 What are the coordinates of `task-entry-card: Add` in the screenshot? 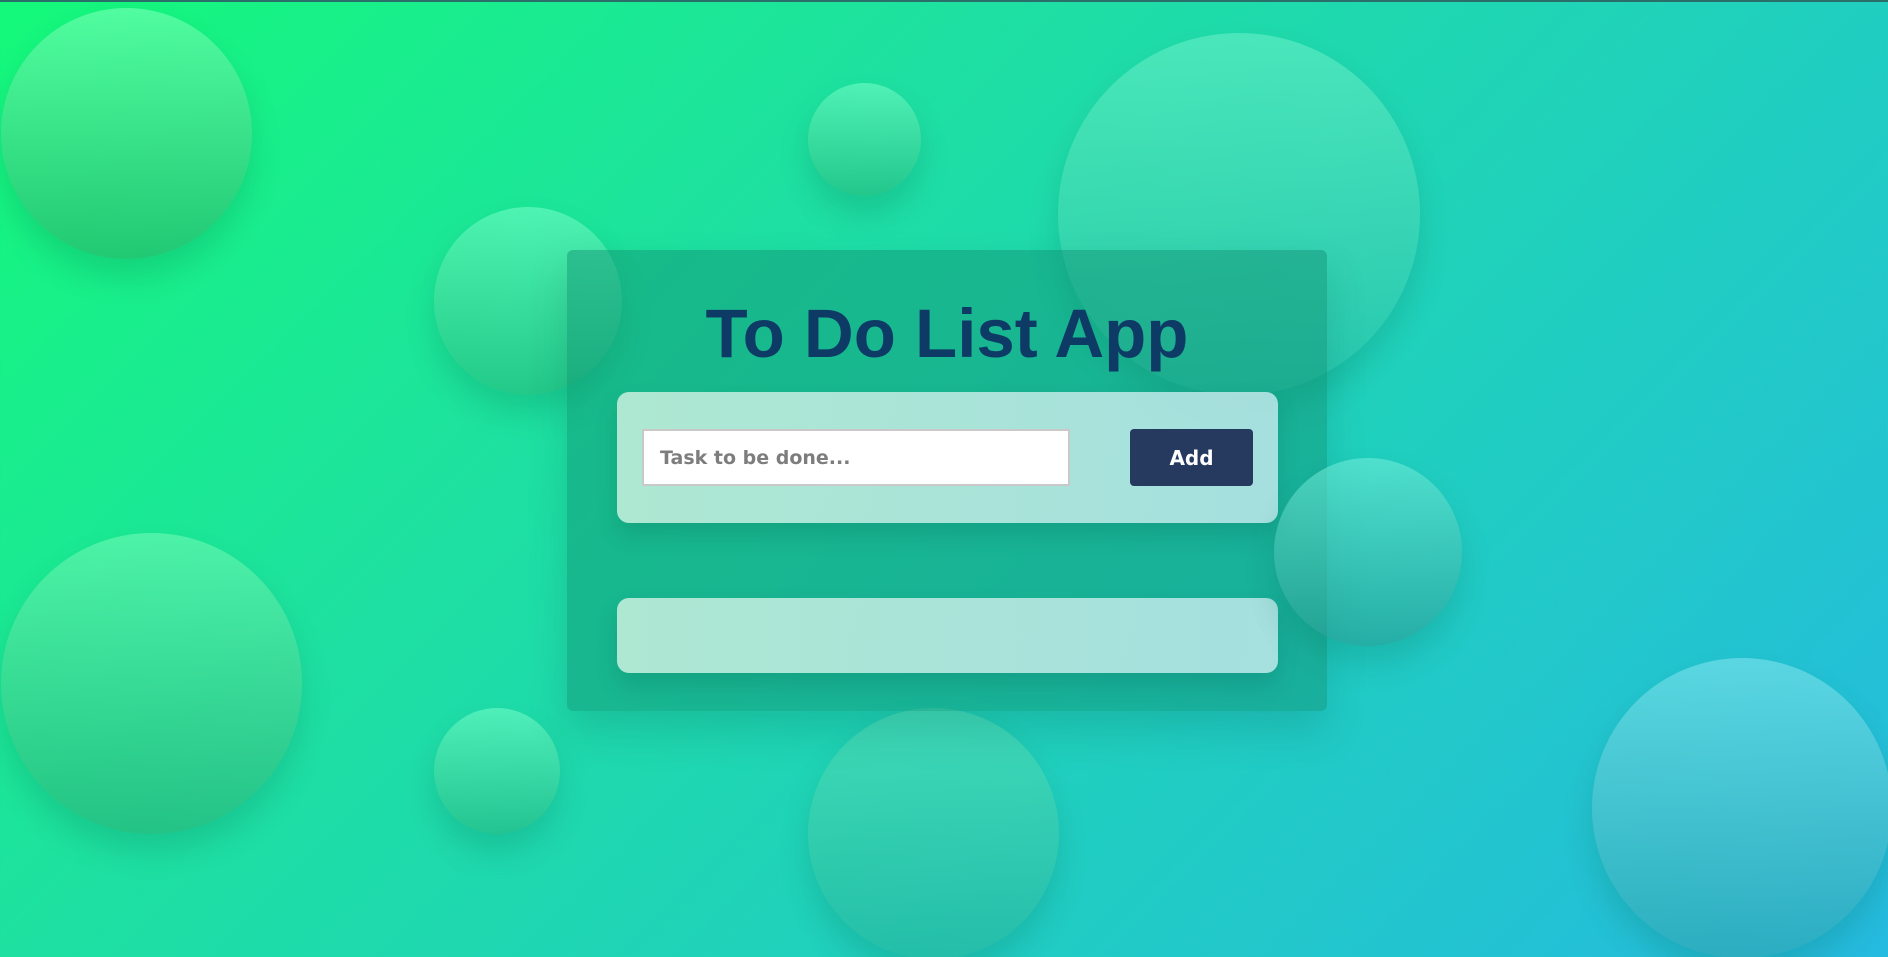 It's located at (947, 457).